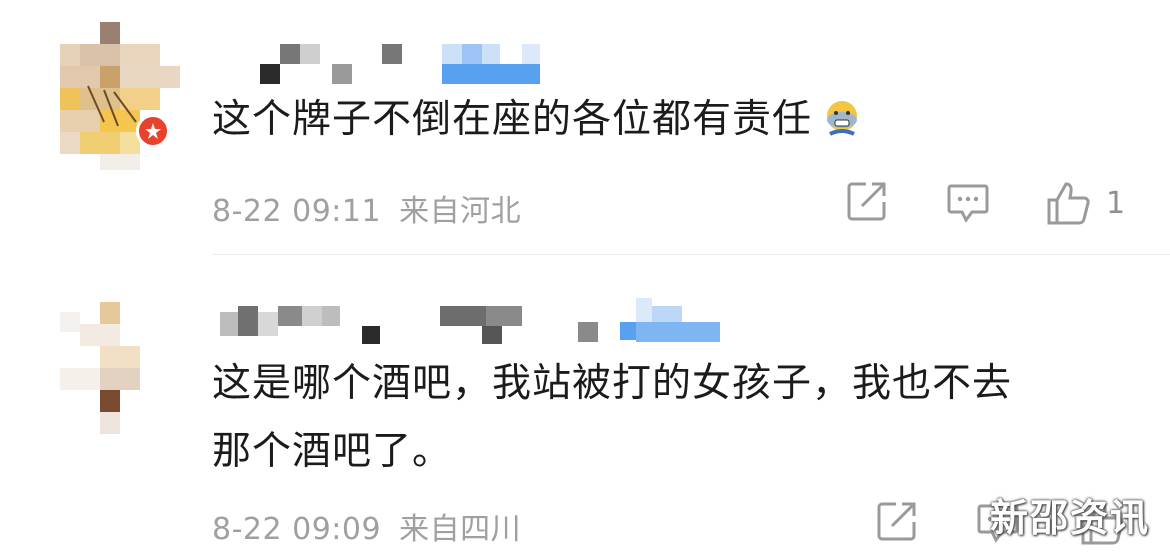  What do you see at coordinates (612, 417) in the screenshot?
I see `comment-text: 这是哪个酒吧，我站被打的女孩子，我也不去 那个酒吧了。` at bounding box center [612, 417].